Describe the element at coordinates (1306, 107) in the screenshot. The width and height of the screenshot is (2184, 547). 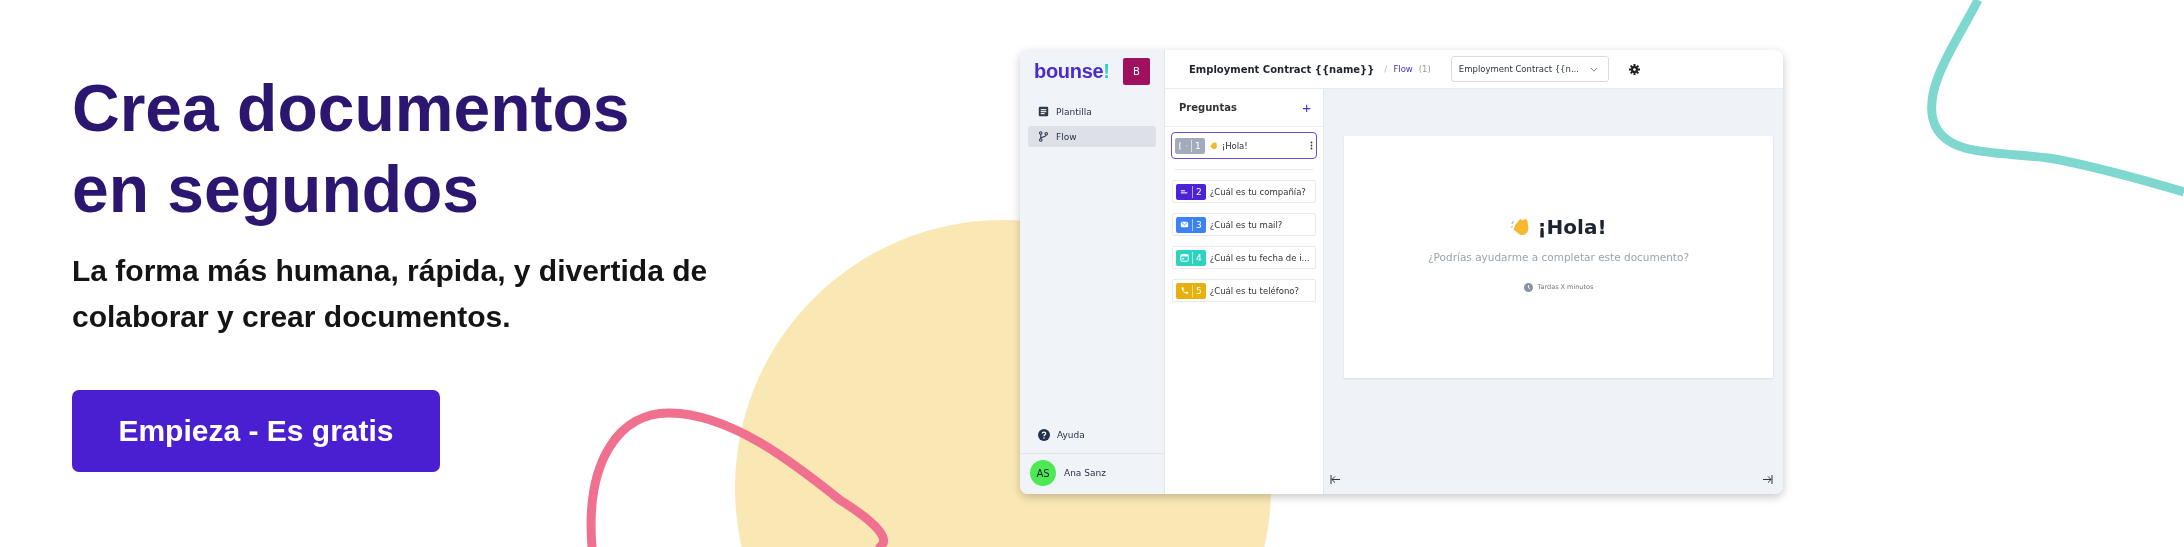
I see `add-button: +` at that location.